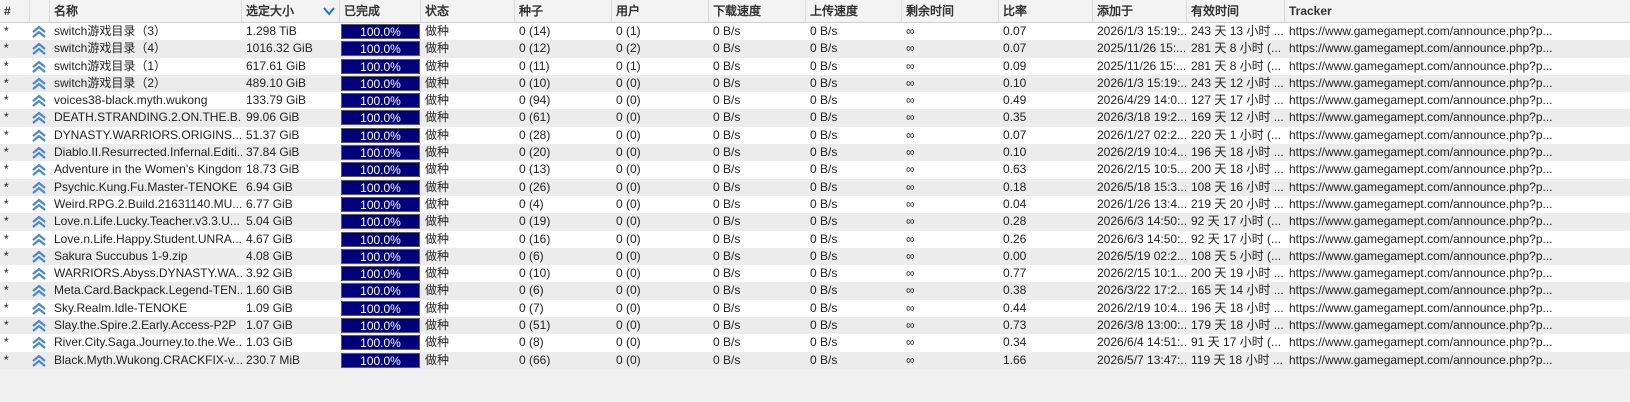 Image resolution: width=1630 pixels, height=402 pixels. Describe the element at coordinates (1015, 325) in the screenshot. I see `row-ratio: 0.73` at that location.